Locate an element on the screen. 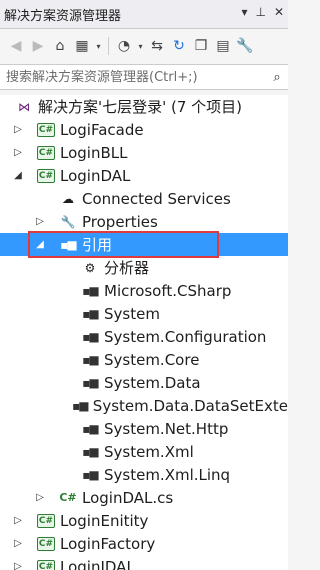 The image size is (320, 570). tree-item-project: ▷ C# LoginEnitity is located at coordinates (144, 520).